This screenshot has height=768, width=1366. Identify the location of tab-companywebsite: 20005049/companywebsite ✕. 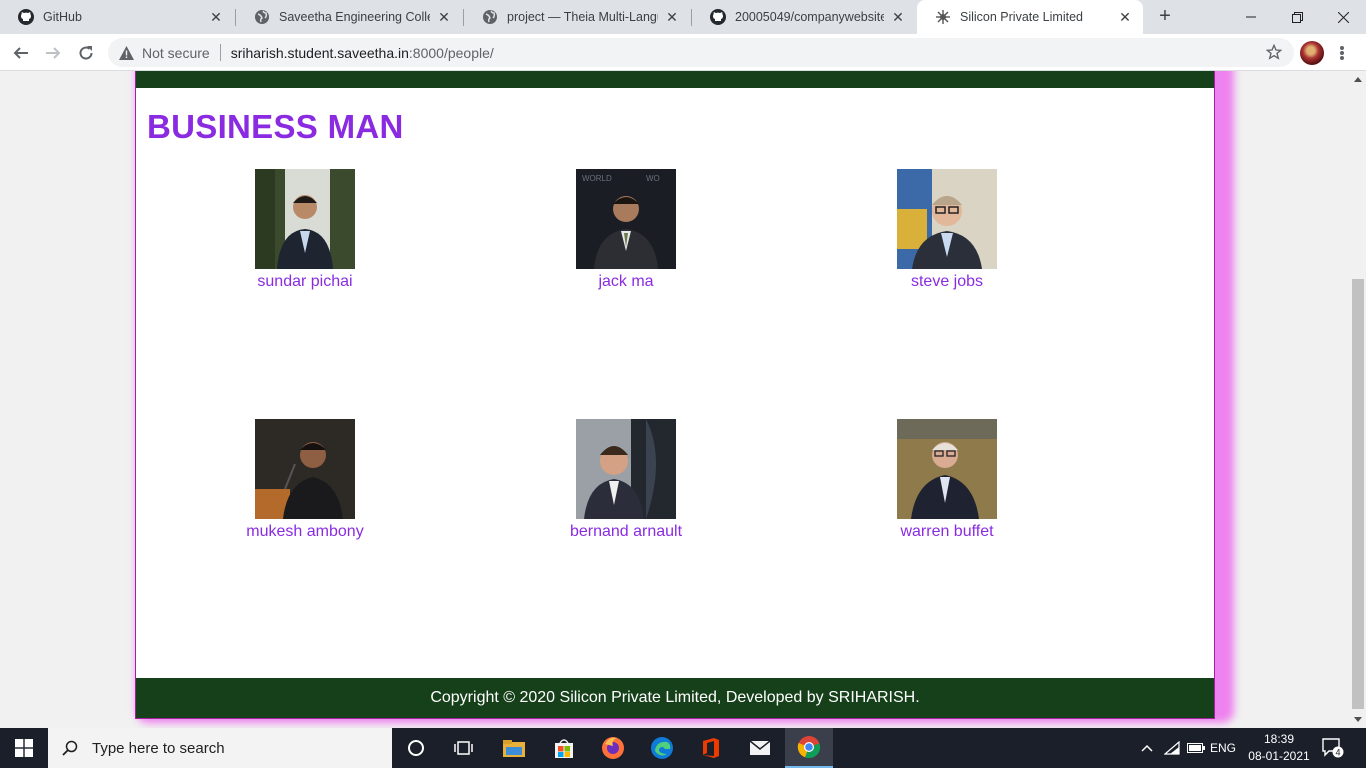
(804, 17).